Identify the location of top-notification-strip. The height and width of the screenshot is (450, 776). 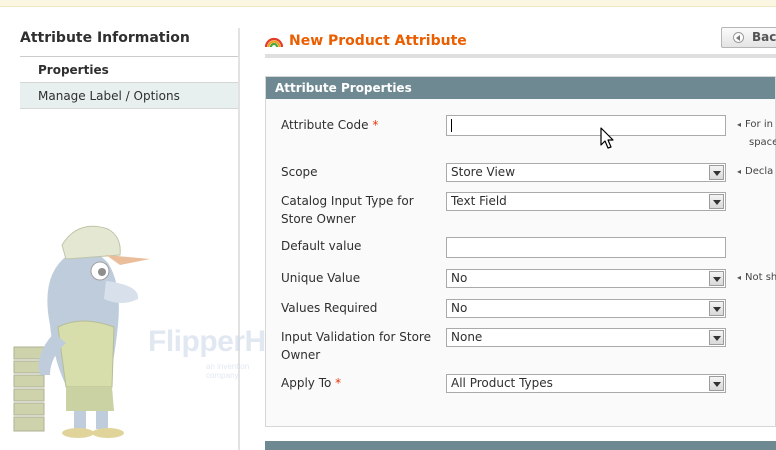
(388, 3).